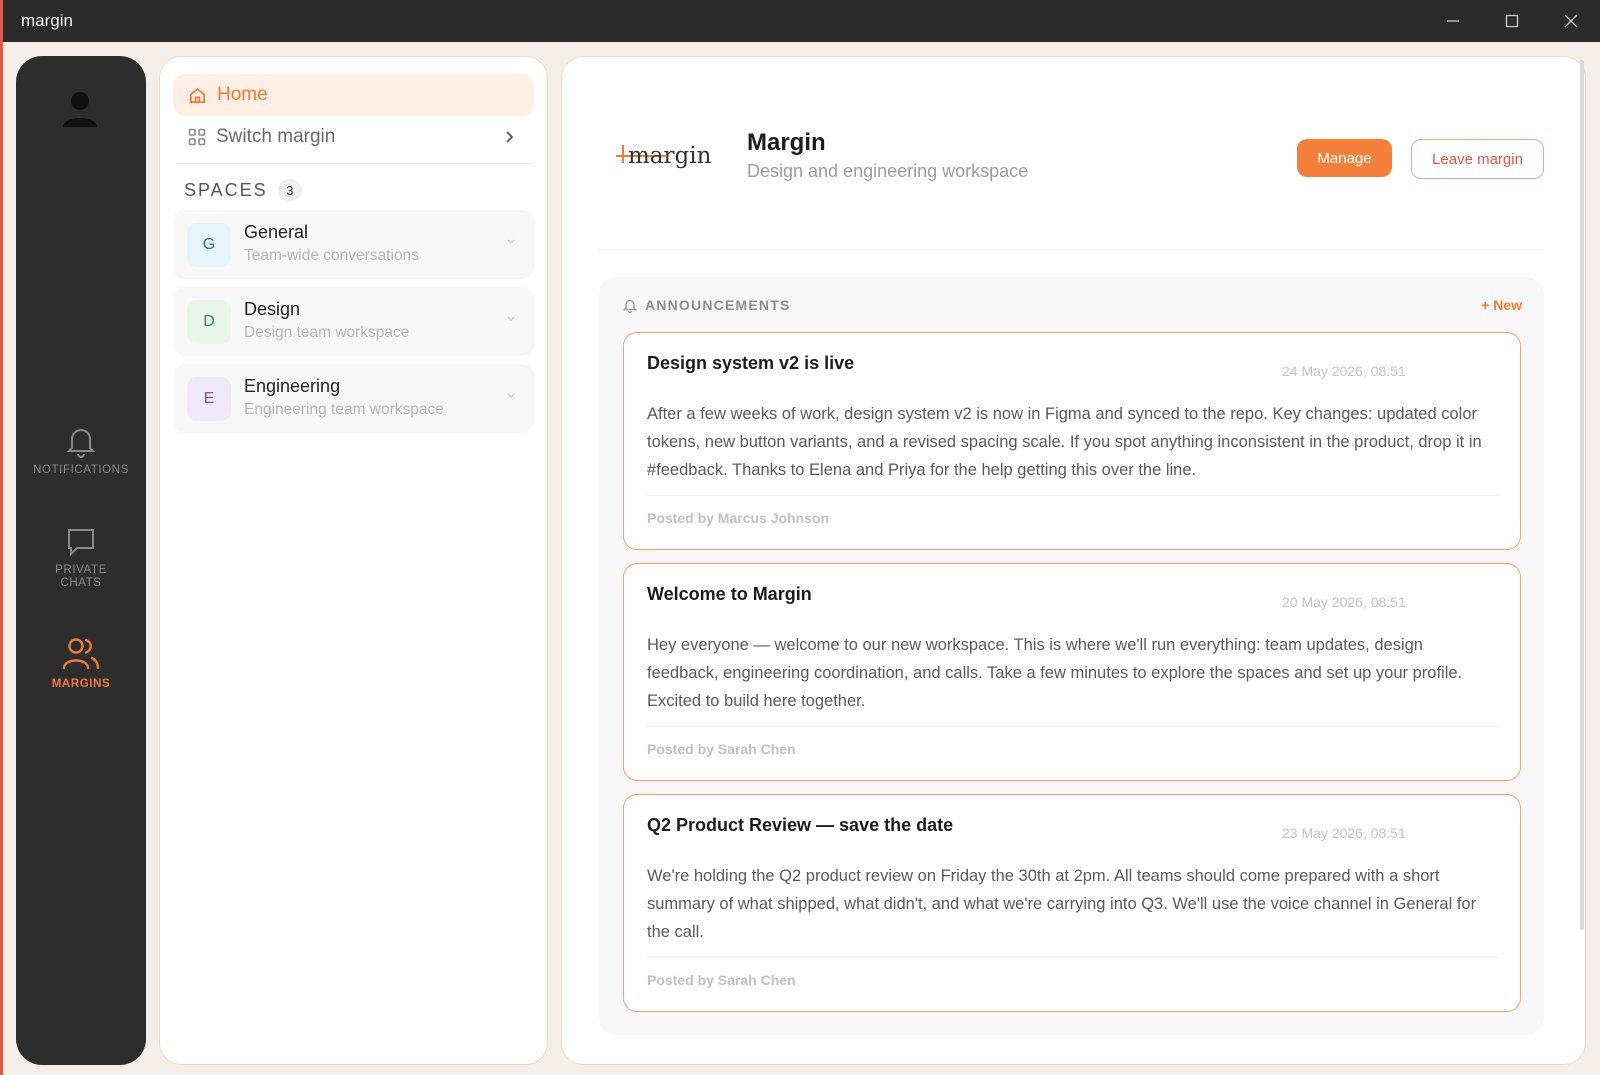 The height and width of the screenshot is (1075, 1600). I want to click on workspace-name: Margin, so click(786, 142).